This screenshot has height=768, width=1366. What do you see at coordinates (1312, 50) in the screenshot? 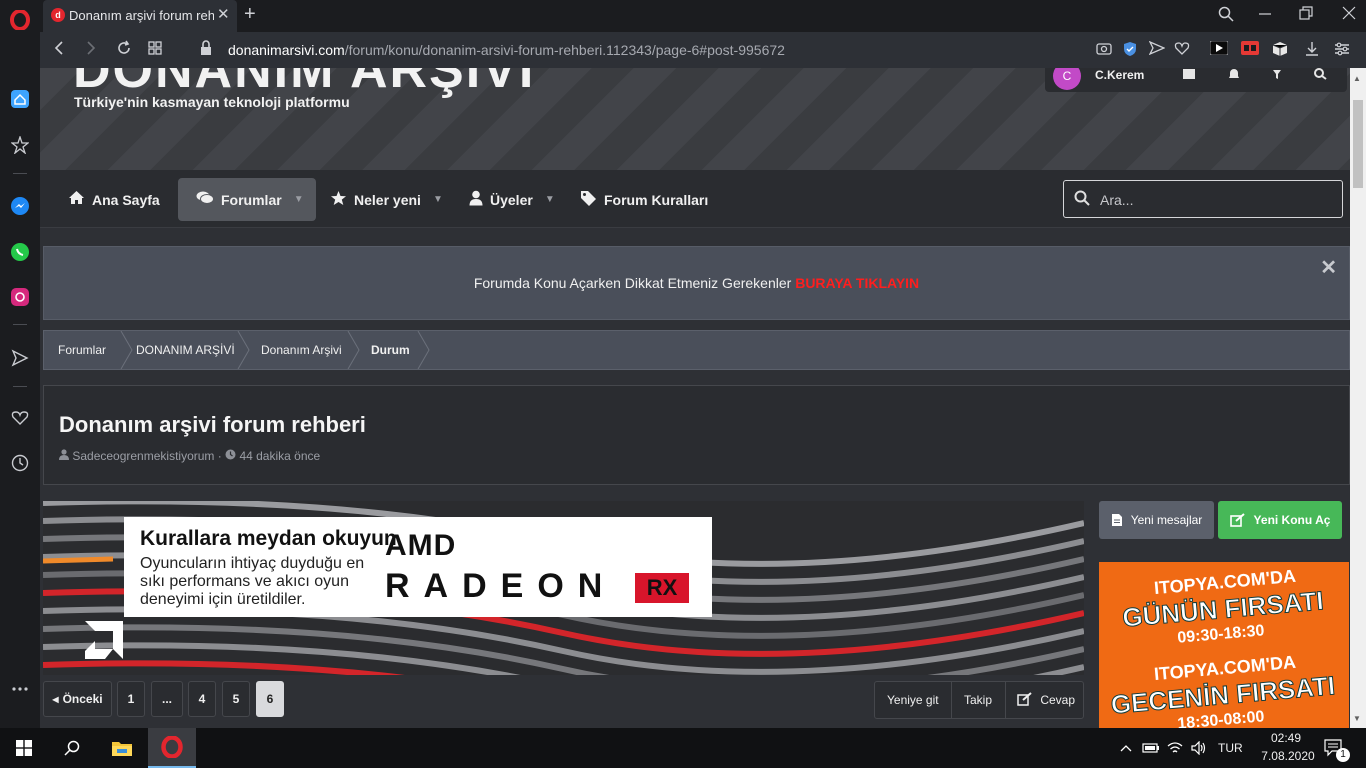
I see `downloads-icon` at bounding box center [1312, 50].